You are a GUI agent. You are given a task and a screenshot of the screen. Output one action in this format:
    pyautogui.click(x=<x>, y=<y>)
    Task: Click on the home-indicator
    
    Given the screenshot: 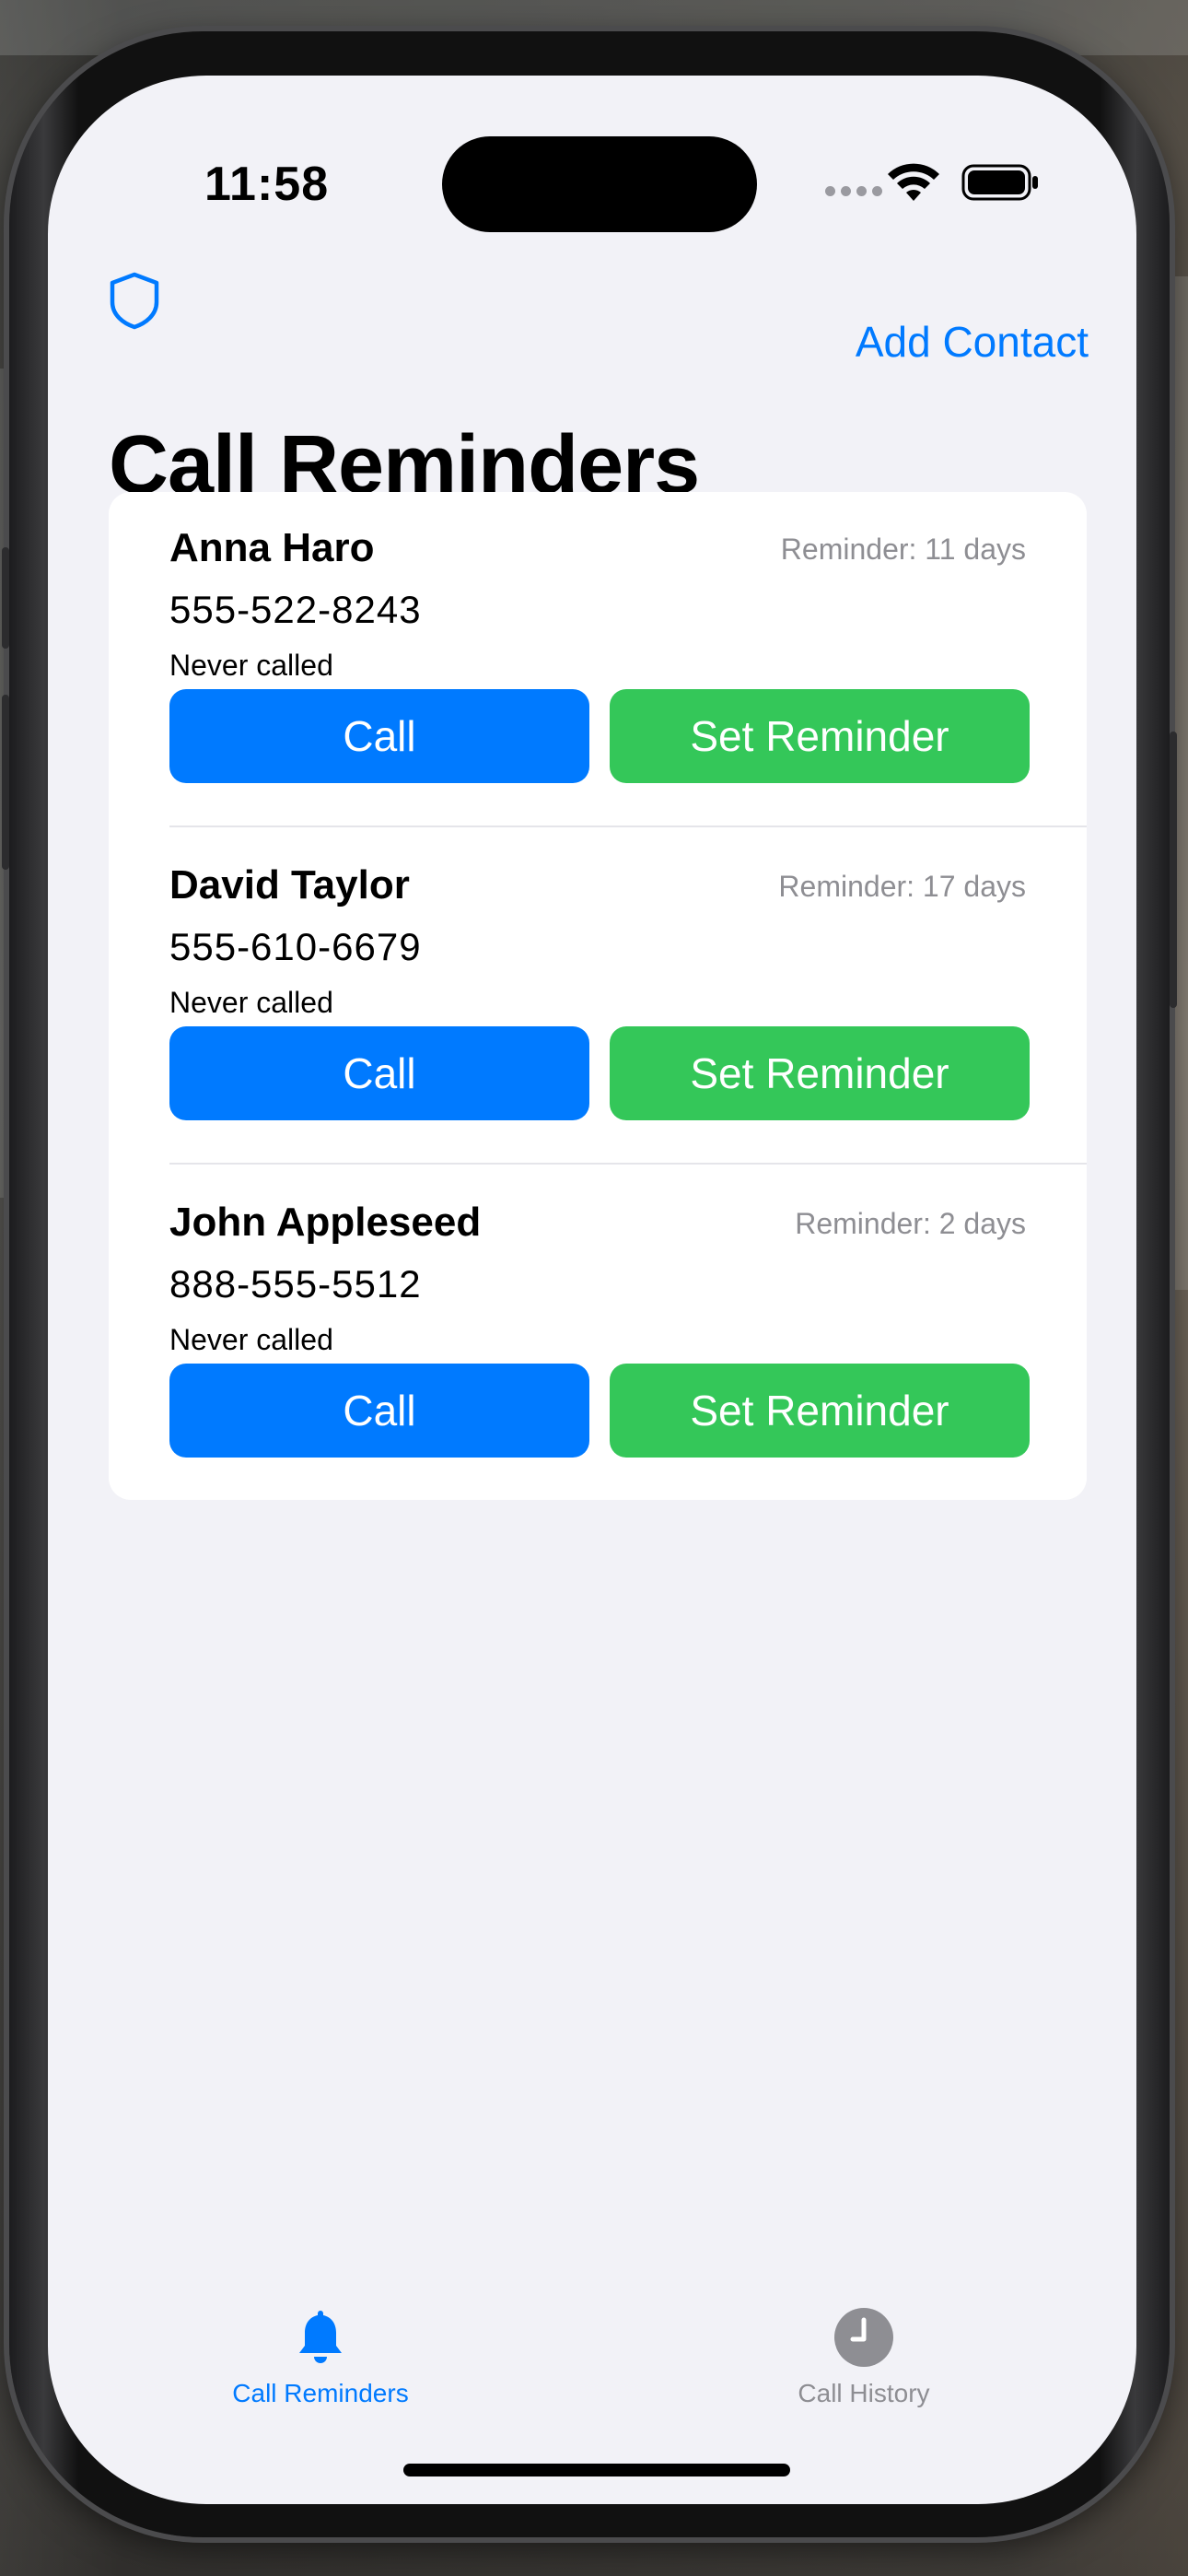 What is the action you would take?
    pyautogui.click(x=596, y=2470)
    